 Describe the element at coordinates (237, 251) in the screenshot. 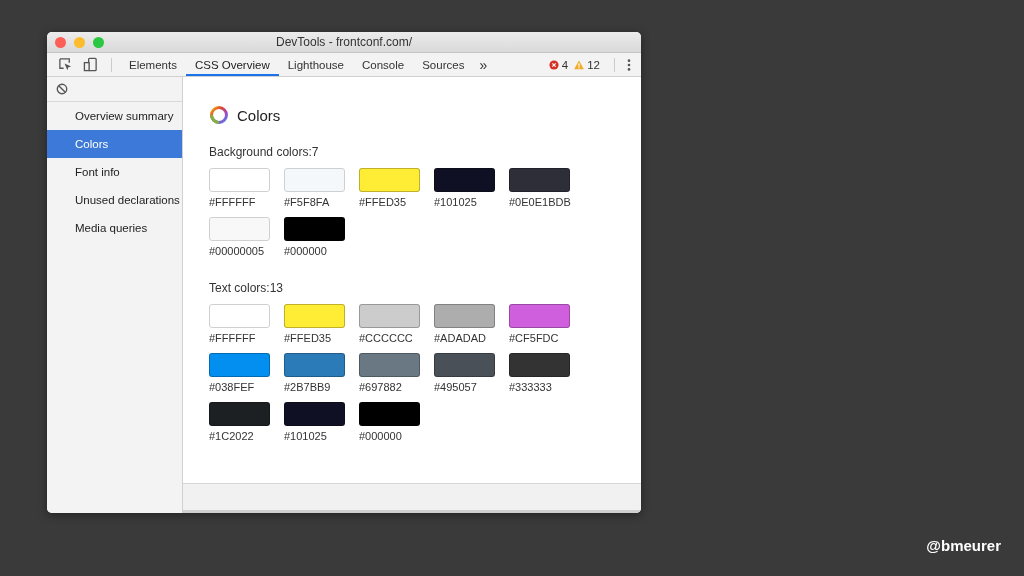

I see `color-value: #00000005` at that location.